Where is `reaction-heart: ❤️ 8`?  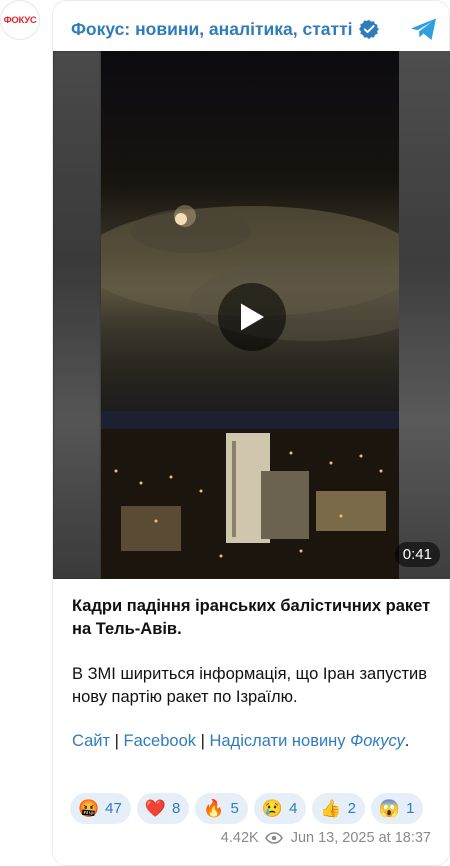 reaction-heart: ❤️ 8 is located at coordinates (163, 808).